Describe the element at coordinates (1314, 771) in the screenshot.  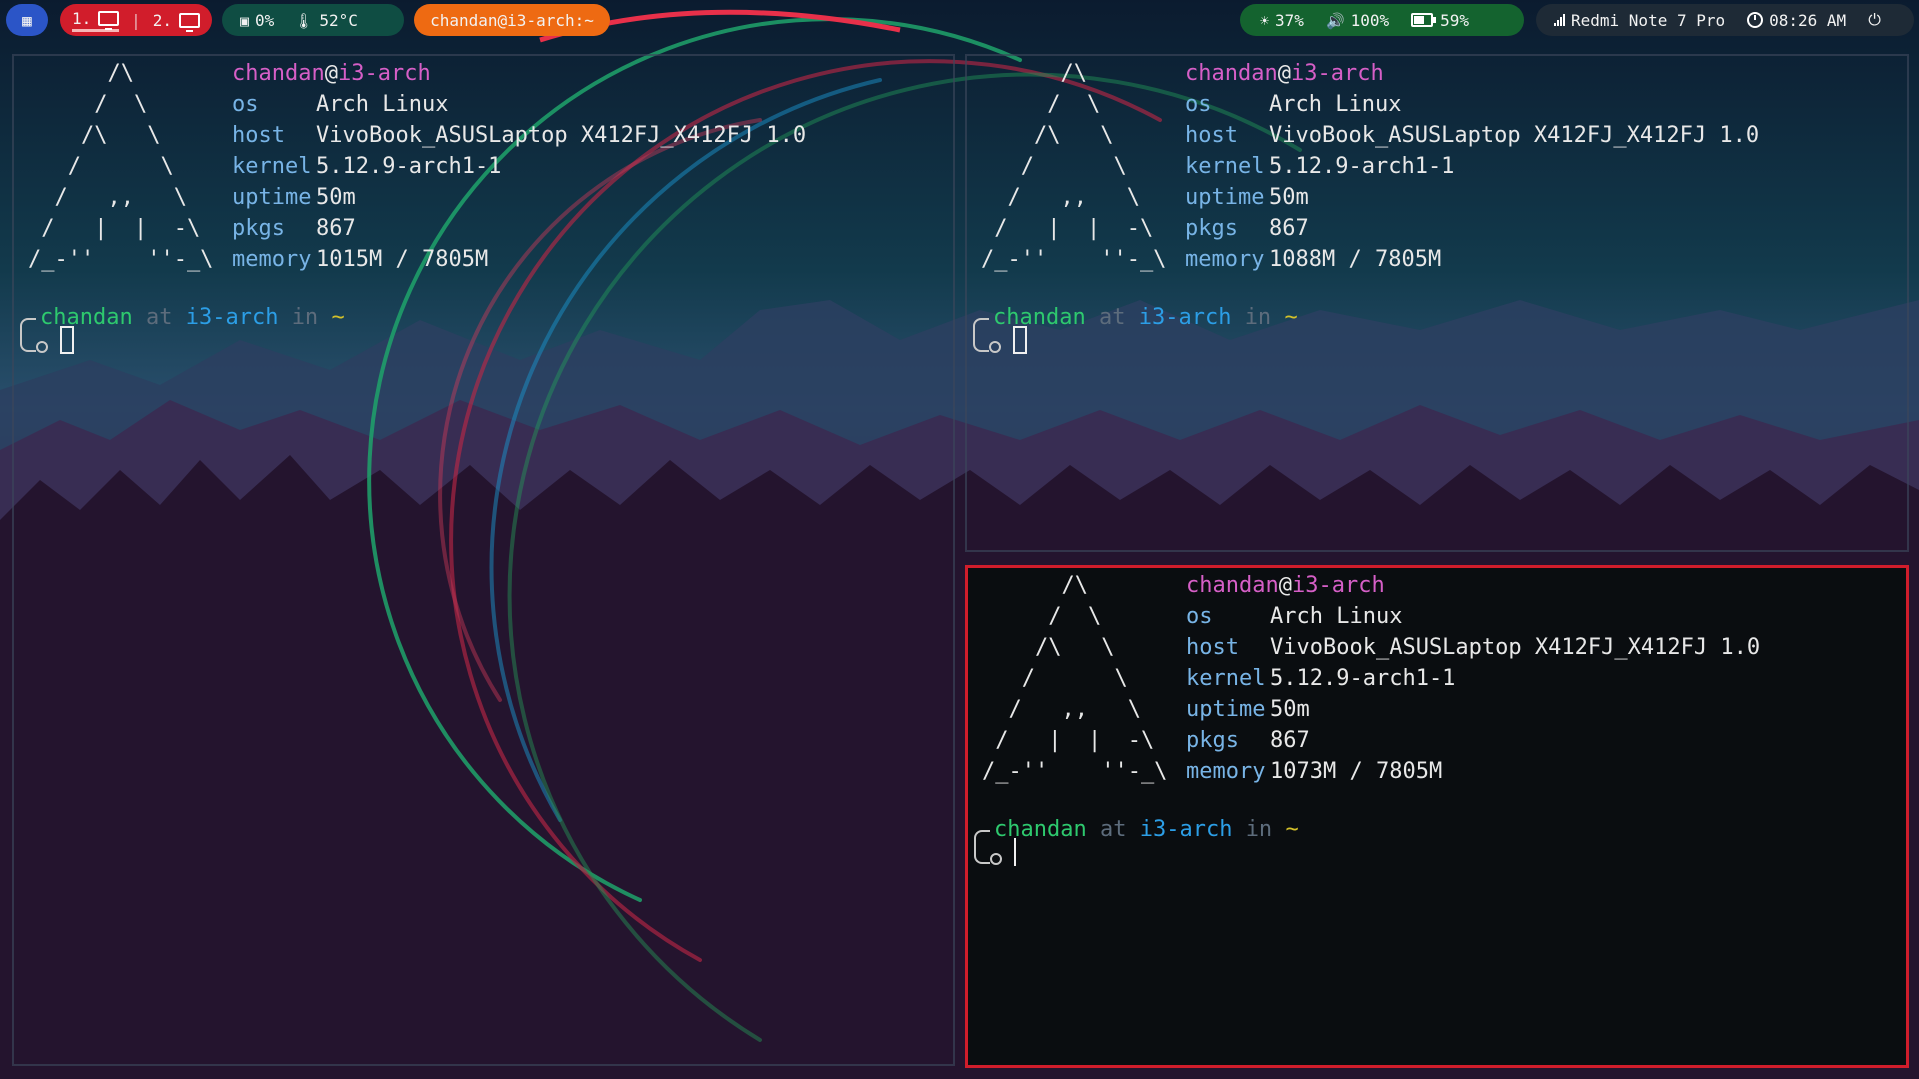
I see `info-memory: memory 1073M / 7805M` at that location.